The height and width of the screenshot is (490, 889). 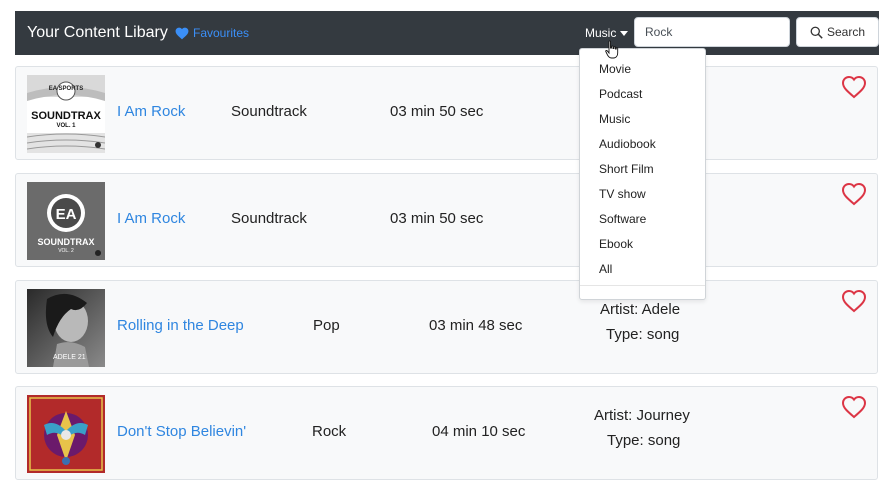 I want to click on card-artist: Artist: Journey, so click(x=642, y=415).